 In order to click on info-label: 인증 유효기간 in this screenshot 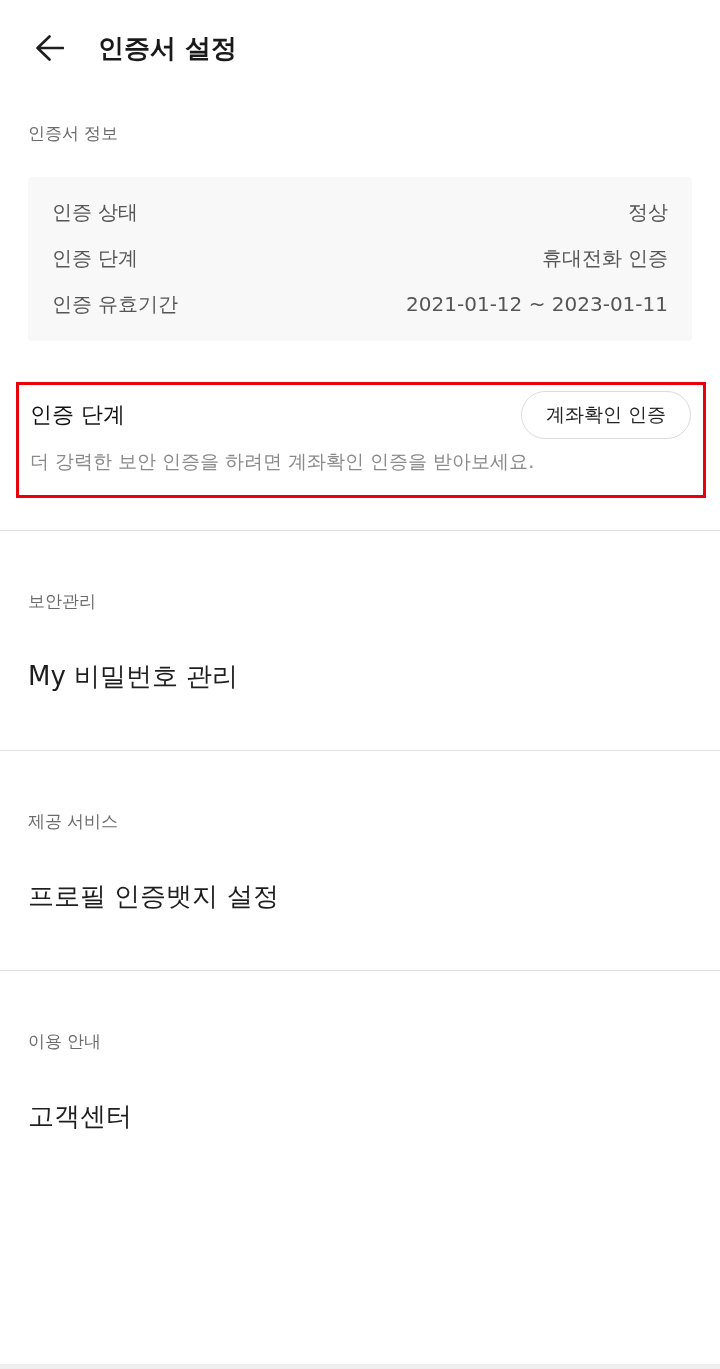, I will do `click(115, 304)`.